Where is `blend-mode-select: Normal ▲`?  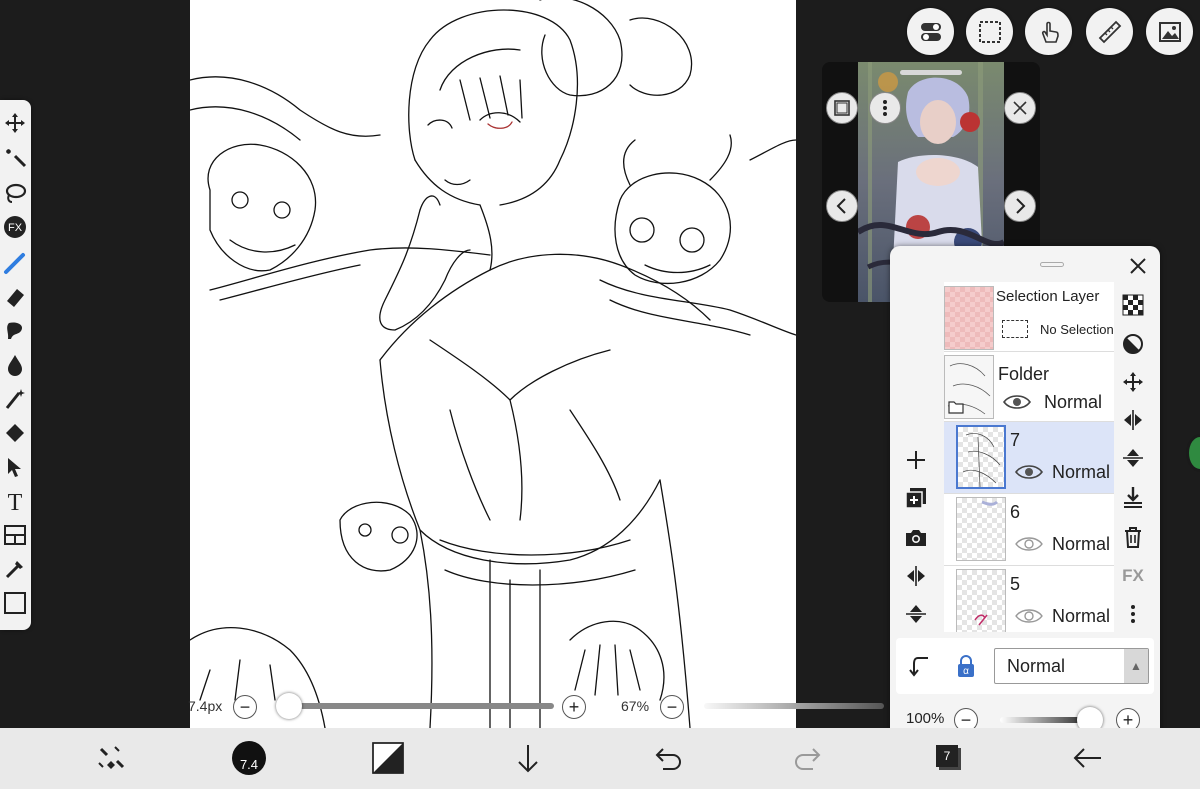 blend-mode-select: Normal ▲ is located at coordinates (1071, 666).